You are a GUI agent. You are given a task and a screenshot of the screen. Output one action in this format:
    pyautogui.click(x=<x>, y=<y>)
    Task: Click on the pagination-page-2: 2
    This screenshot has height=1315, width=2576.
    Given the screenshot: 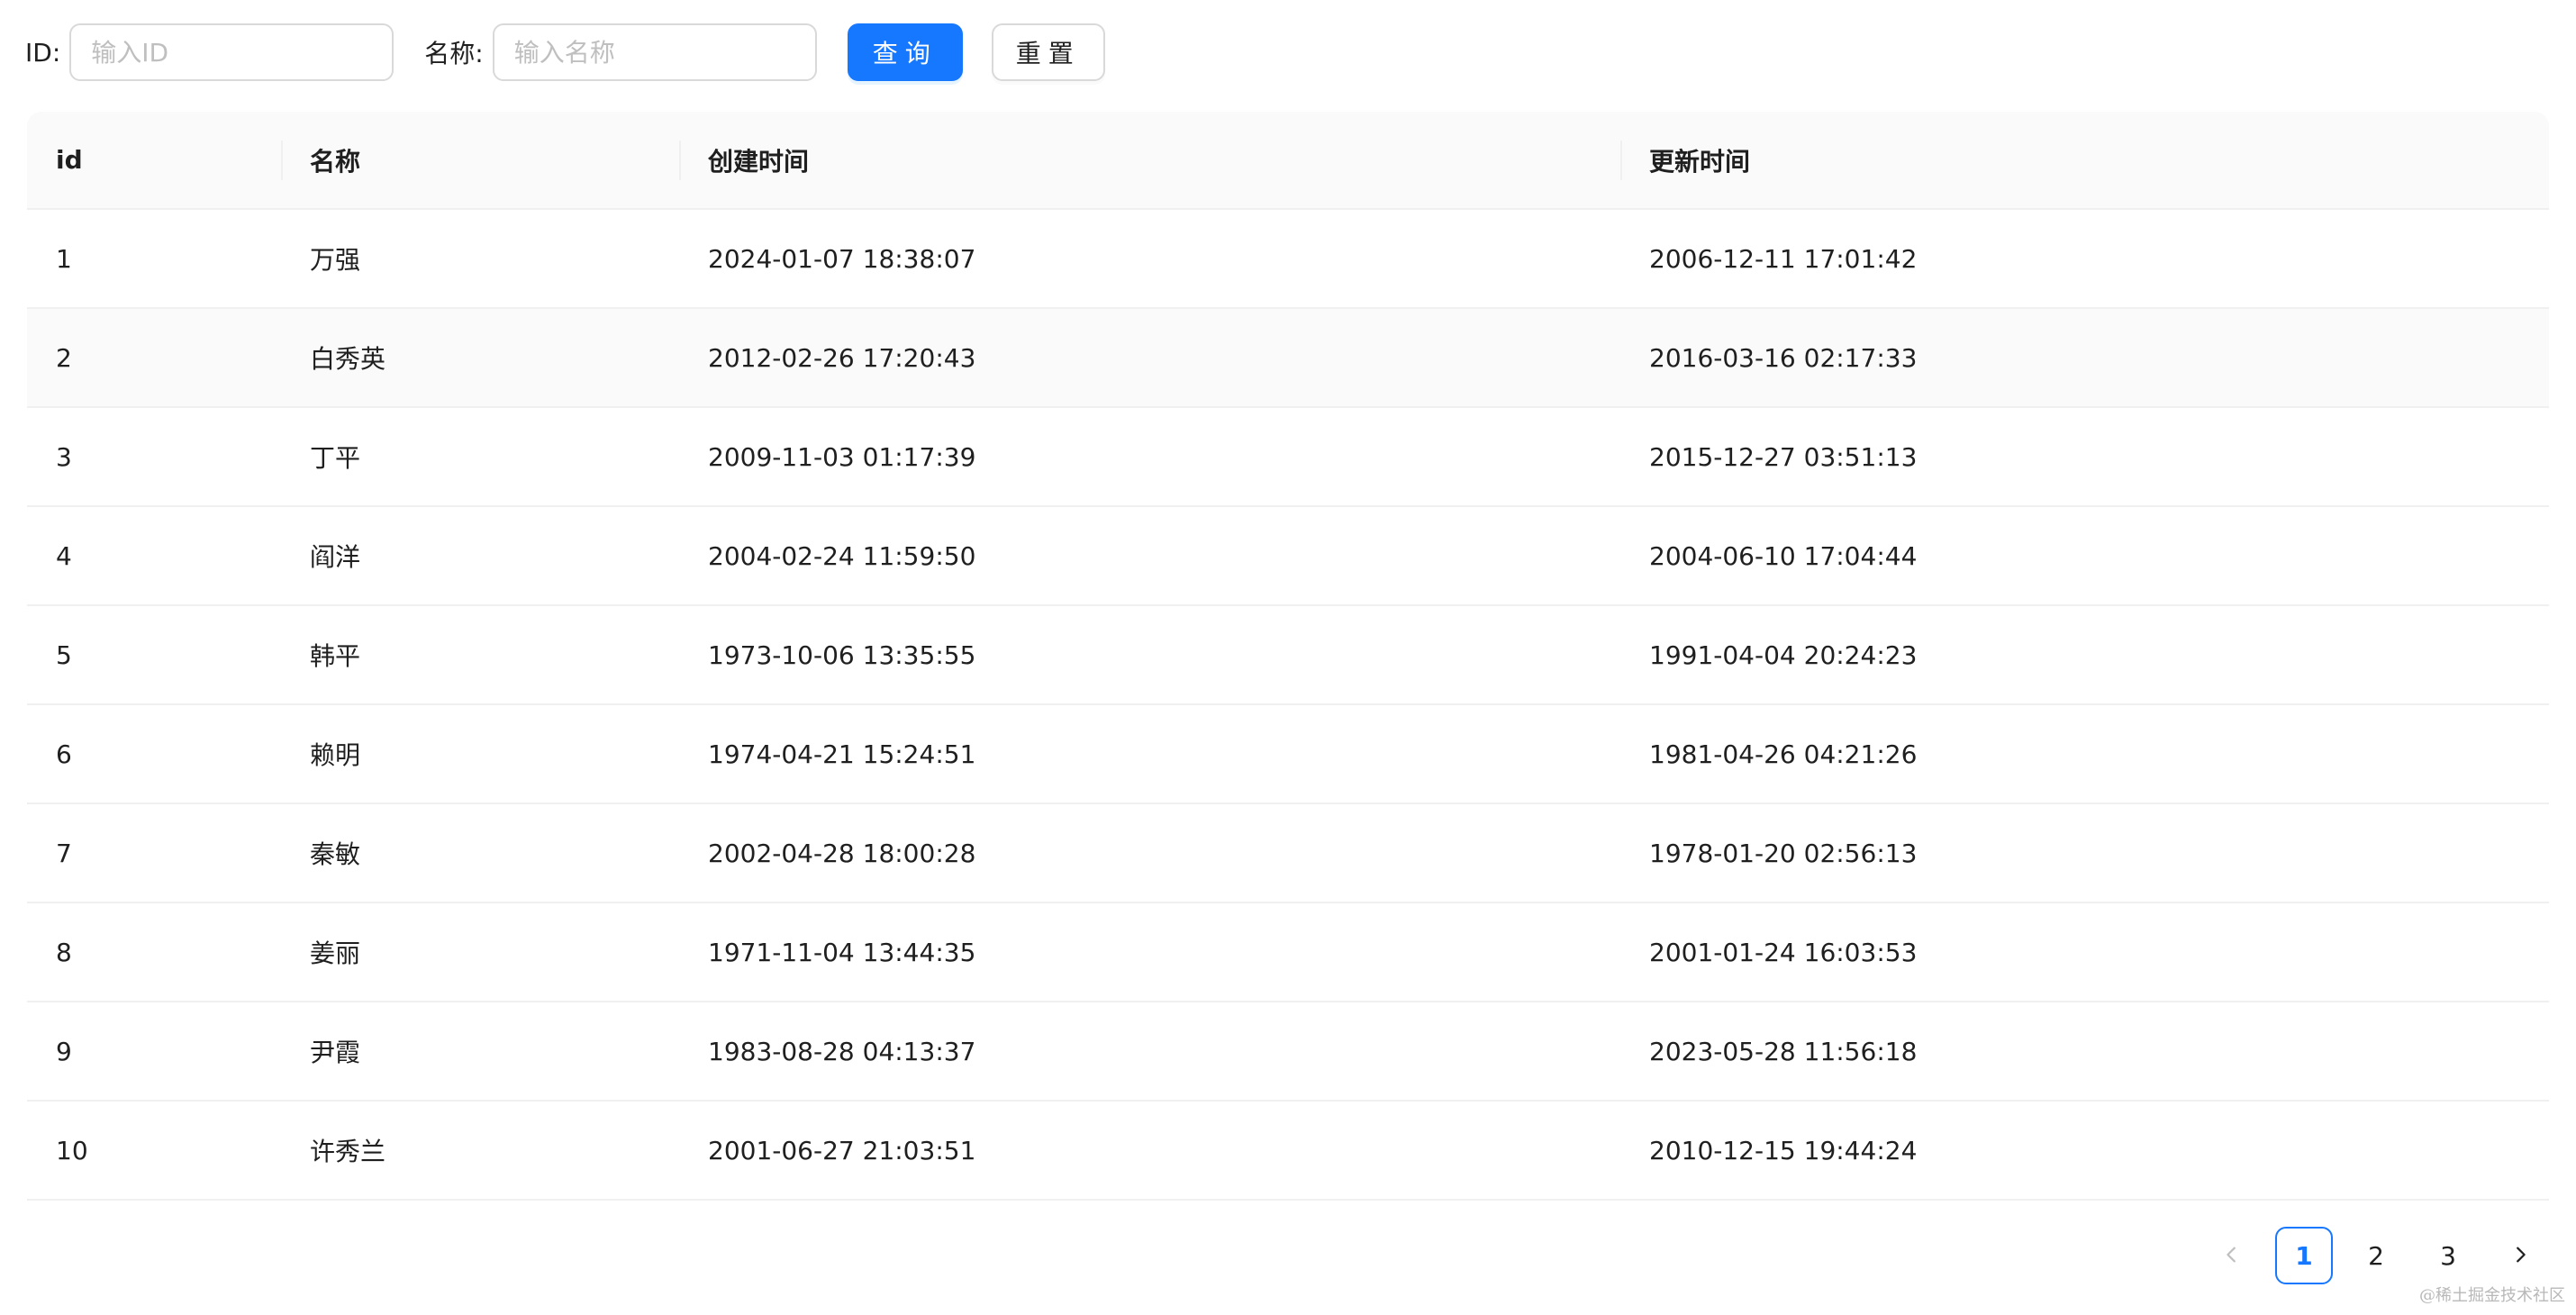 What is the action you would take?
    pyautogui.click(x=2376, y=1255)
    